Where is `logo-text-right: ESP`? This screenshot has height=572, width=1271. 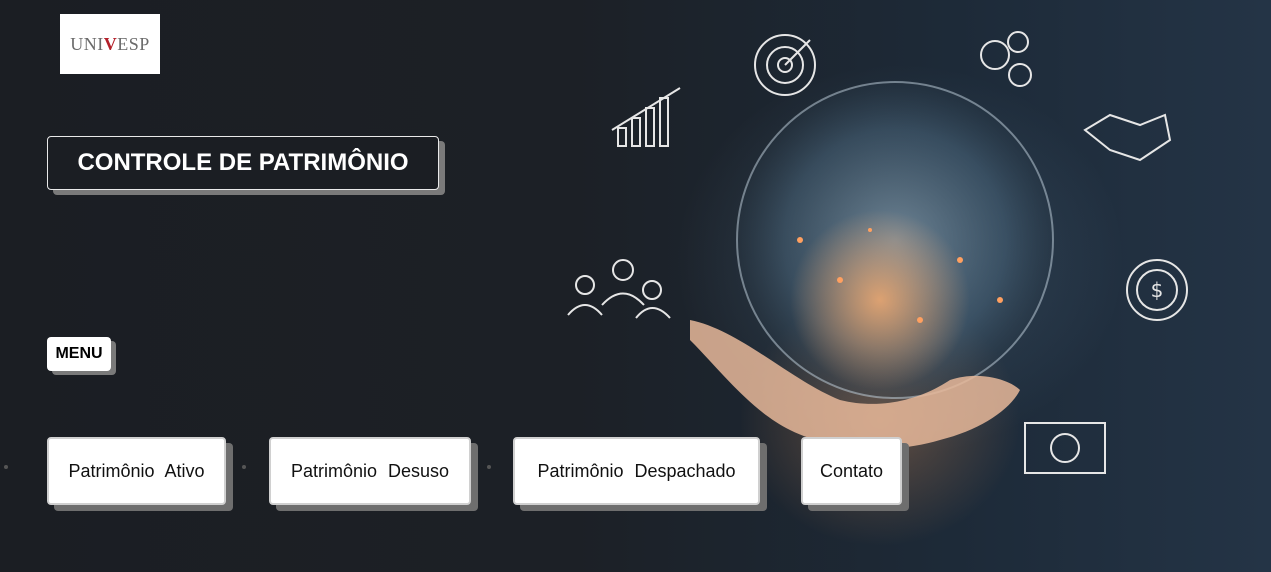
logo-text-right: ESP is located at coordinates (133, 43).